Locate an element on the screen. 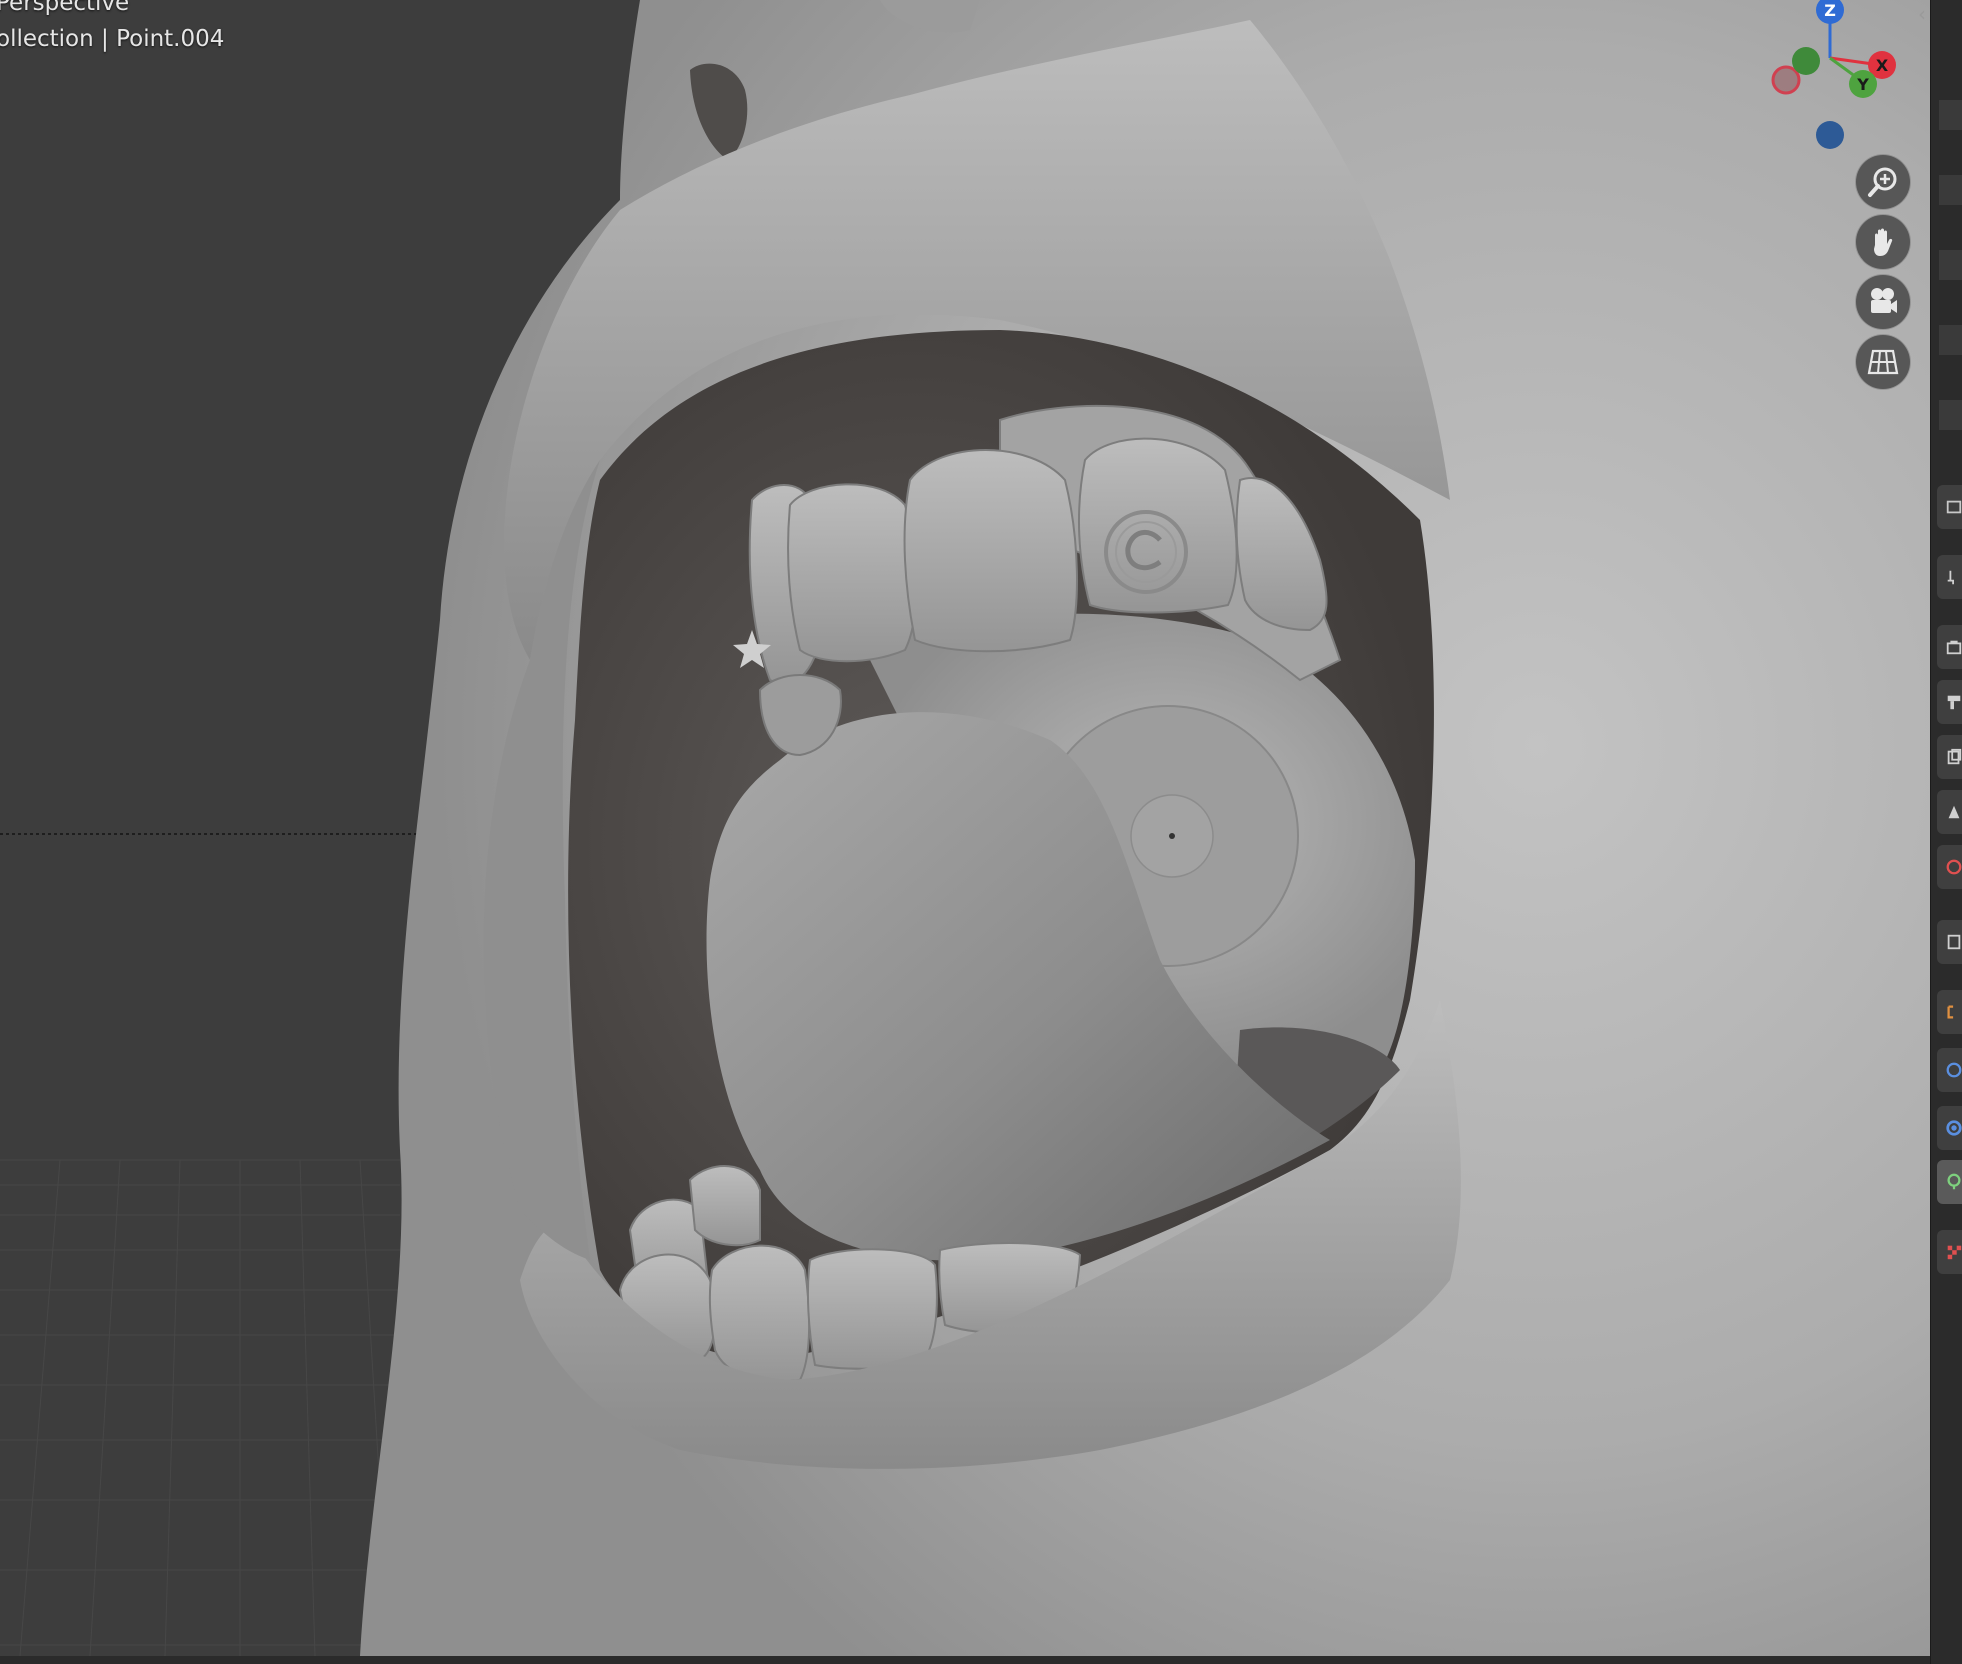 The image size is (1962, 1664). tab-scene is located at coordinates (1949, 757).